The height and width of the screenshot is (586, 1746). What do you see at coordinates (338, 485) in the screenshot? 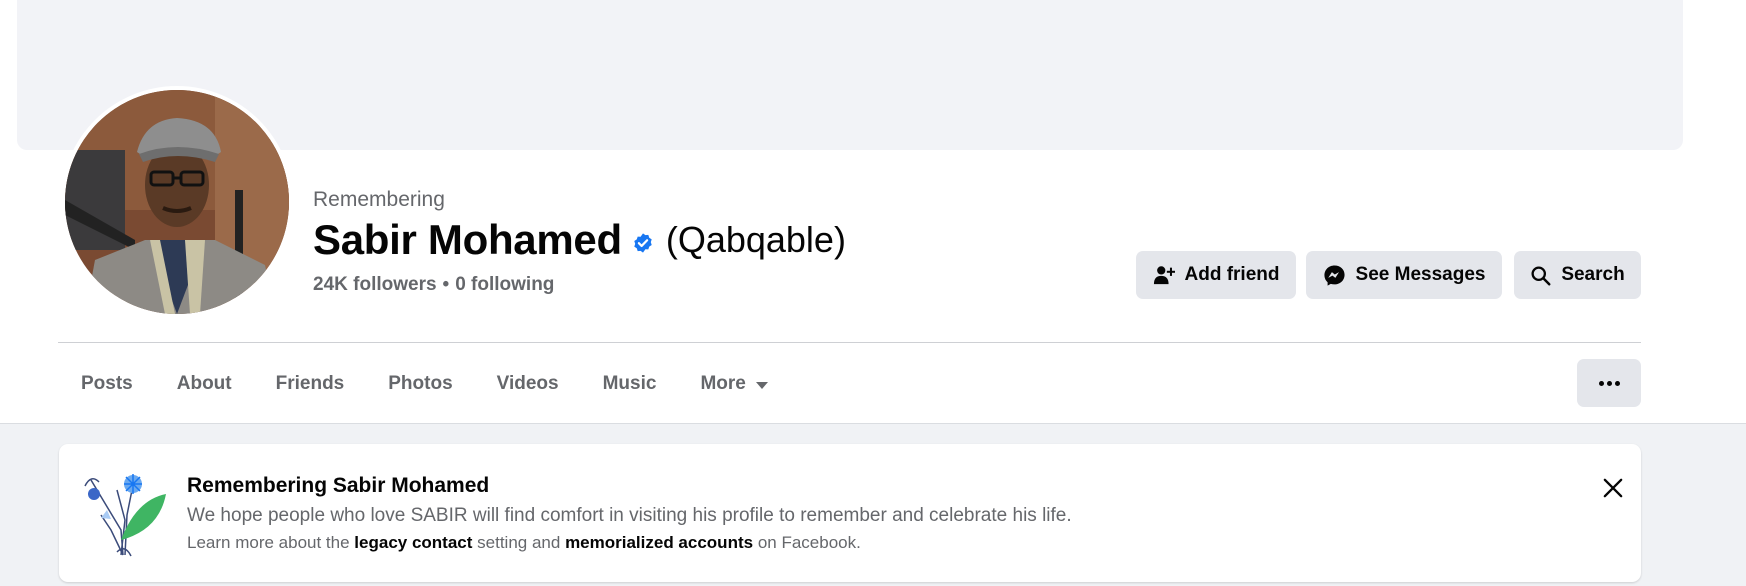
I see `banner-title: Remembering Sabir Mohamed` at bounding box center [338, 485].